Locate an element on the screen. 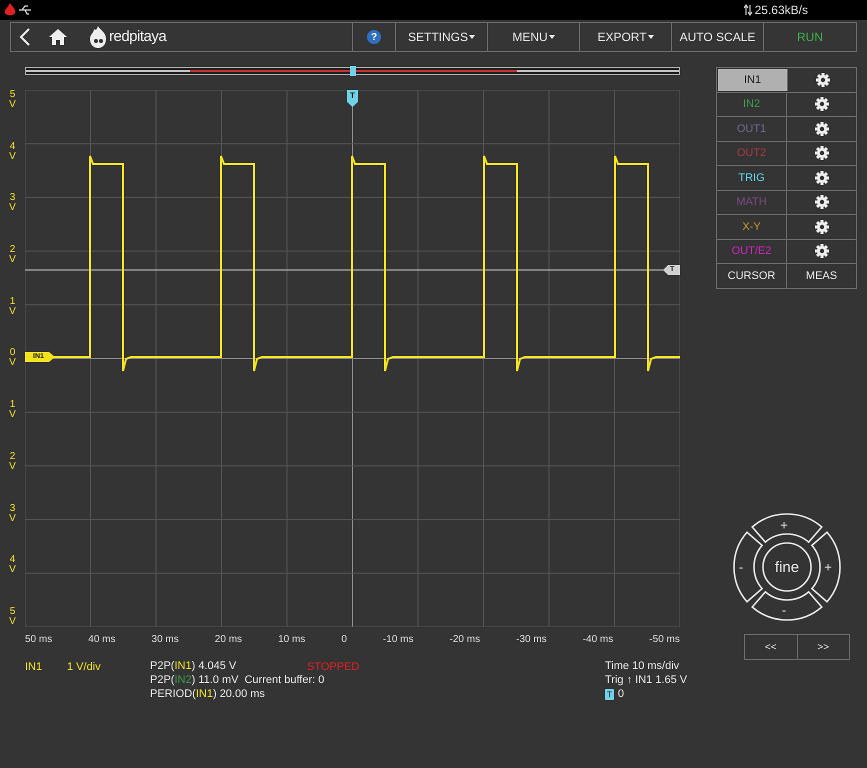  x-axis-label: -40 ms is located at coordinates (598, 640).